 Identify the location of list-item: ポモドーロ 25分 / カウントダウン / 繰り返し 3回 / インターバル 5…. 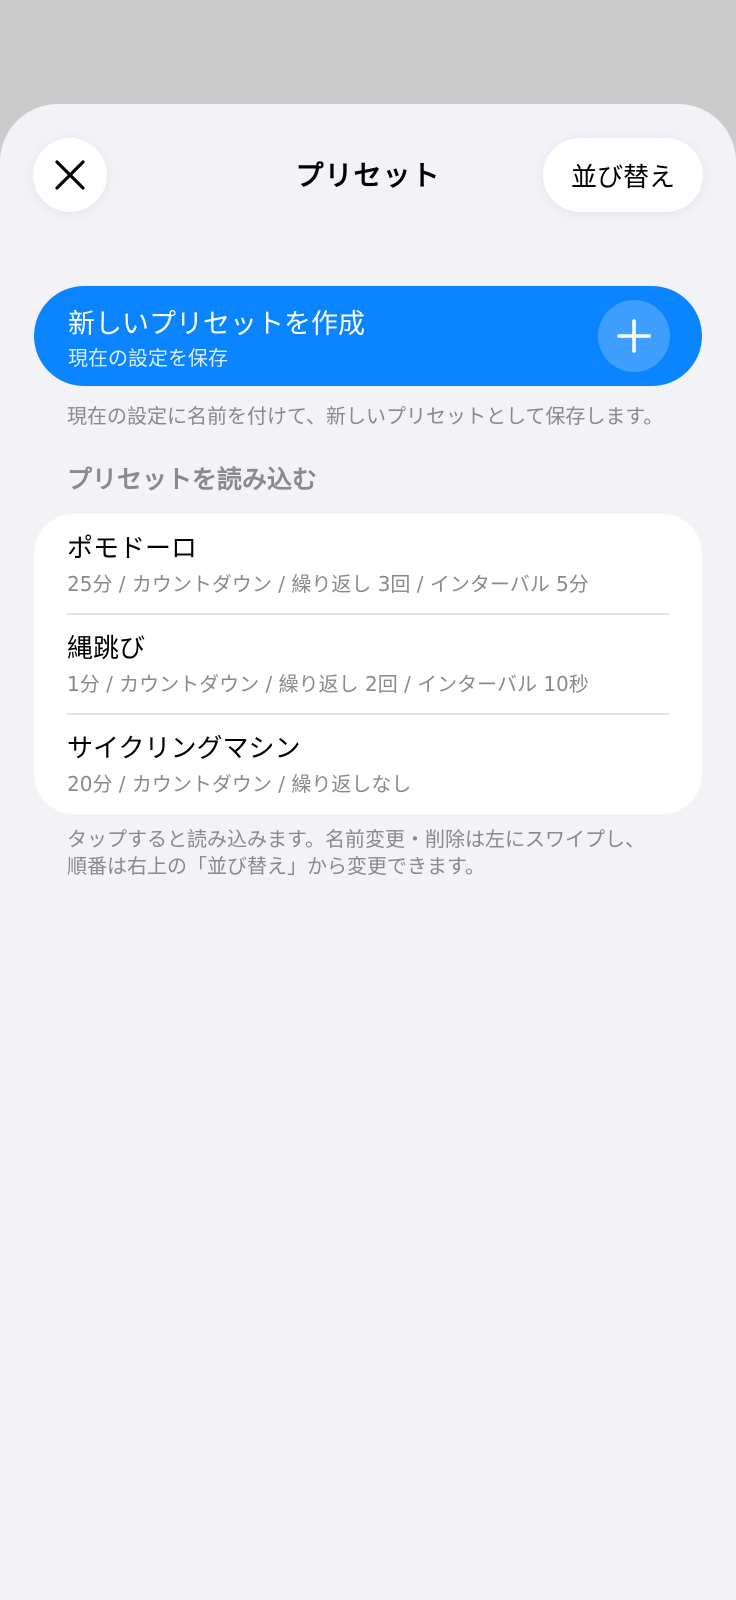
(368, 564).